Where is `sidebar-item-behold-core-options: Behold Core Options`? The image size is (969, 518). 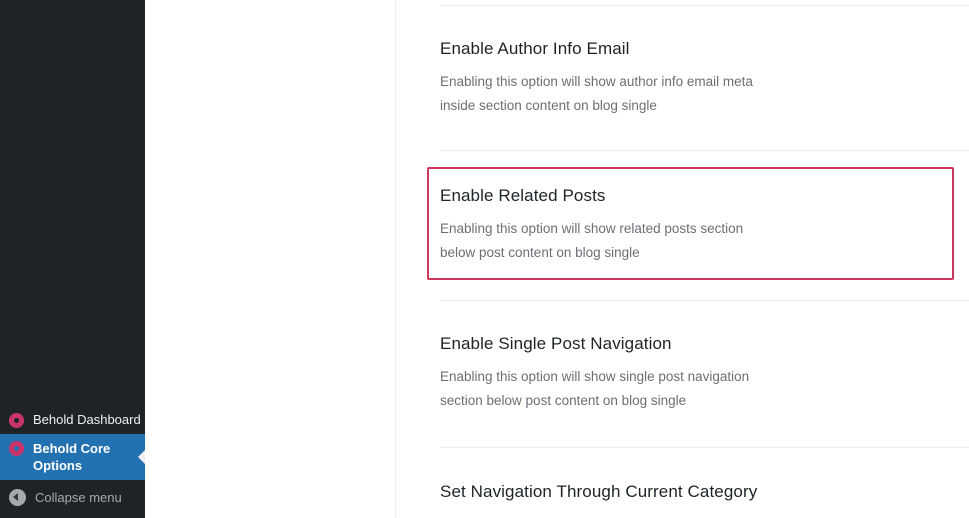
sidebar-item-behold-core-options: Behold Core Options is located at coordinates (73, 457).